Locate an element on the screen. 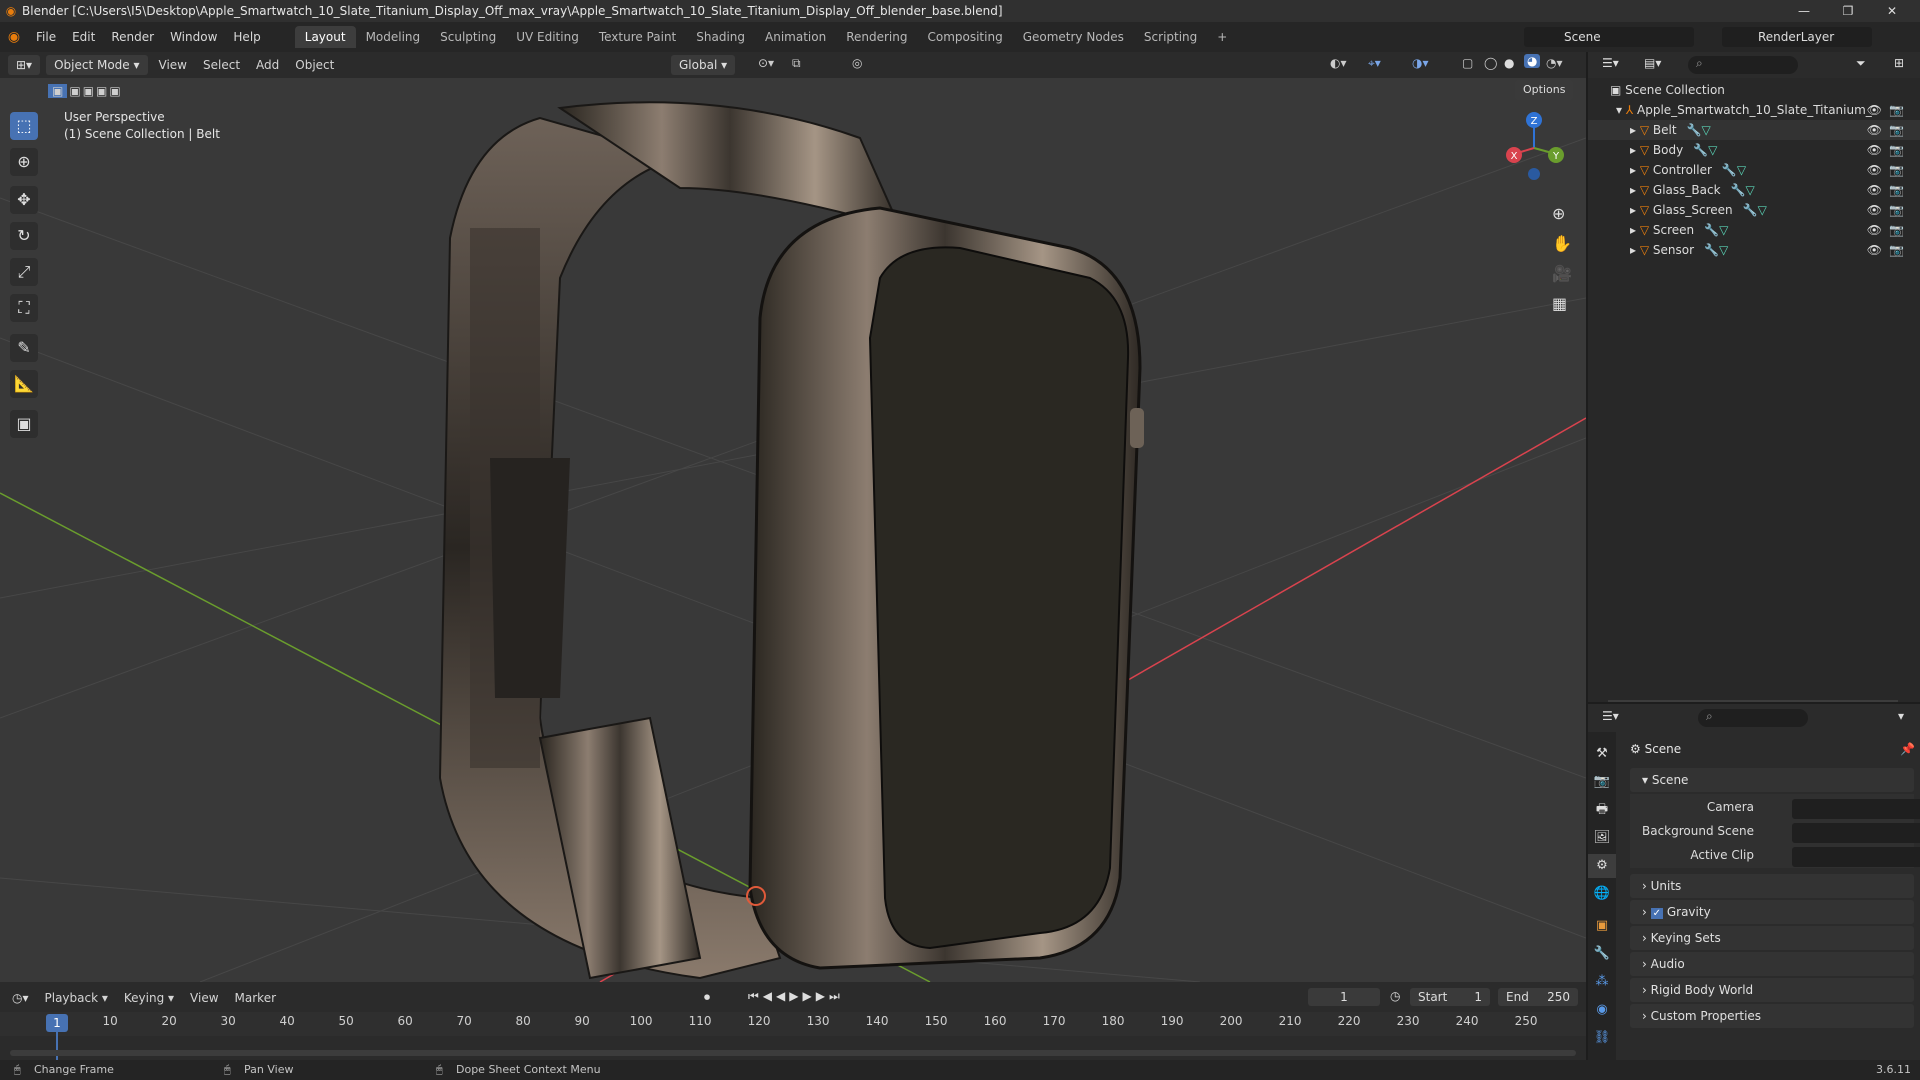 This screenshot has height=1080, width=1920. select-mode-icons: ▣ ▣ ▣ ▣ ▣ is located at coordinates (84, 91).